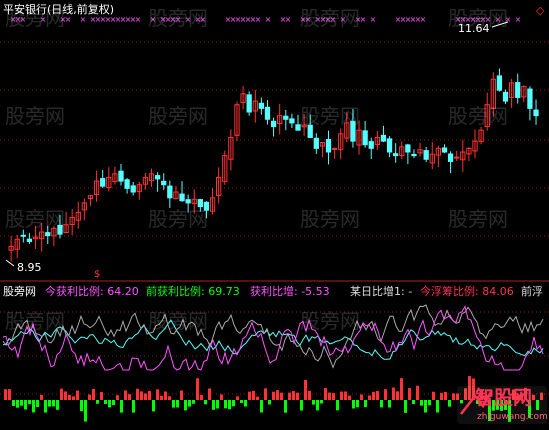 The height and width of the screenshot is (430, 549). Describe the element at coordinates (540, 10) in the screenshot. I see `diamond-icon: ◇` at that location.